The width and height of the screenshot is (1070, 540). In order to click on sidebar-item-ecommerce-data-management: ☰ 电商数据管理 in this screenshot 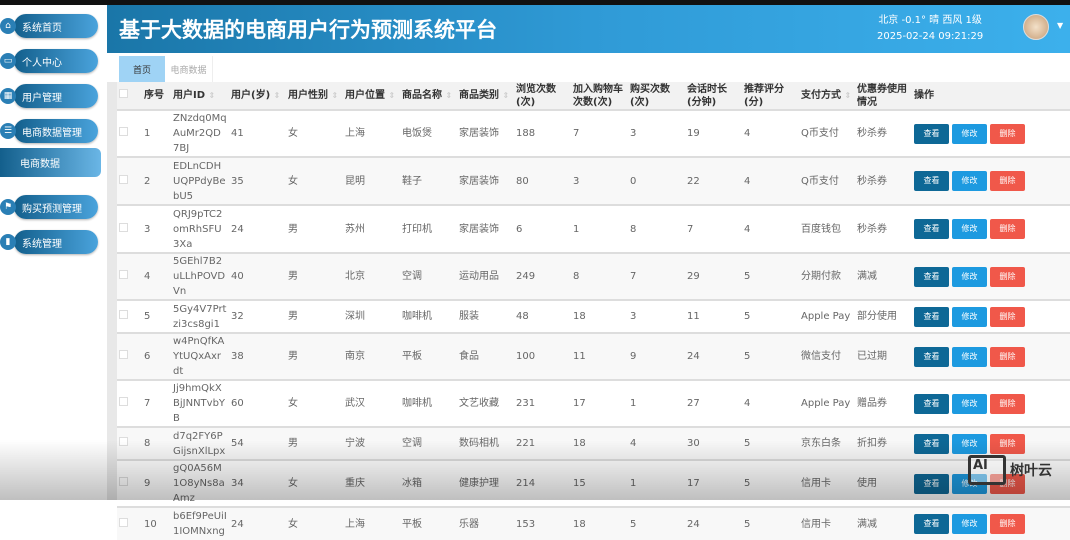, I will do `click(49, 131)`.